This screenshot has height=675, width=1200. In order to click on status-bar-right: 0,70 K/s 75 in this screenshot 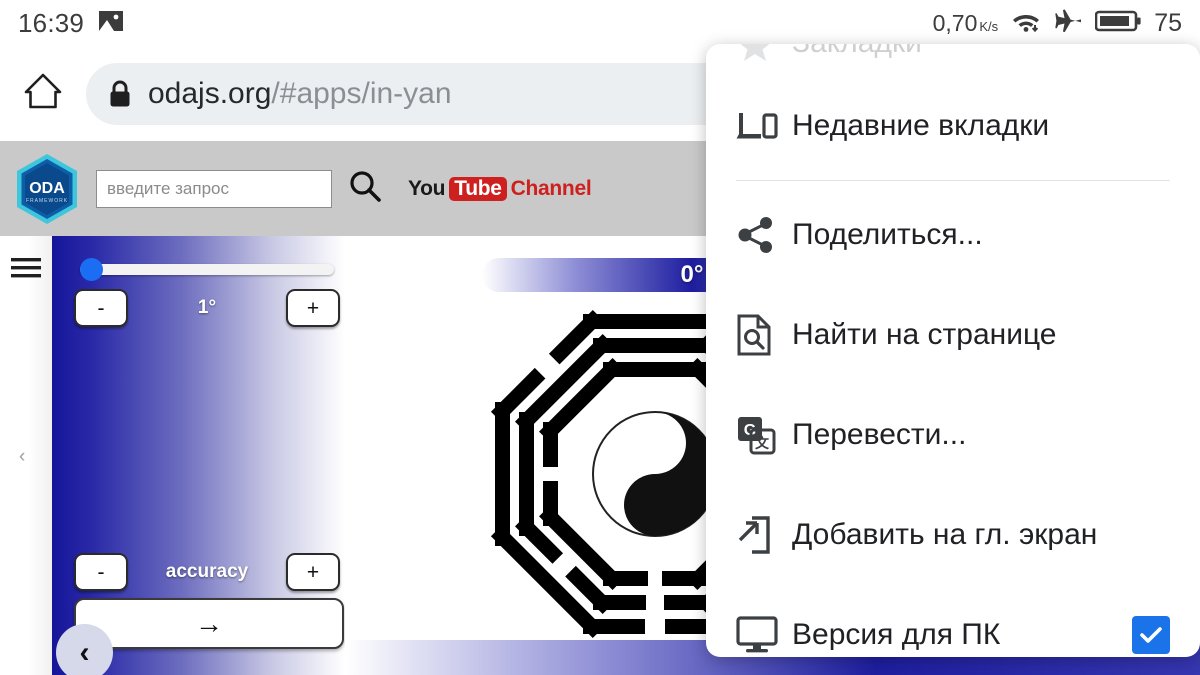, I will do `click(1057, 23)`.